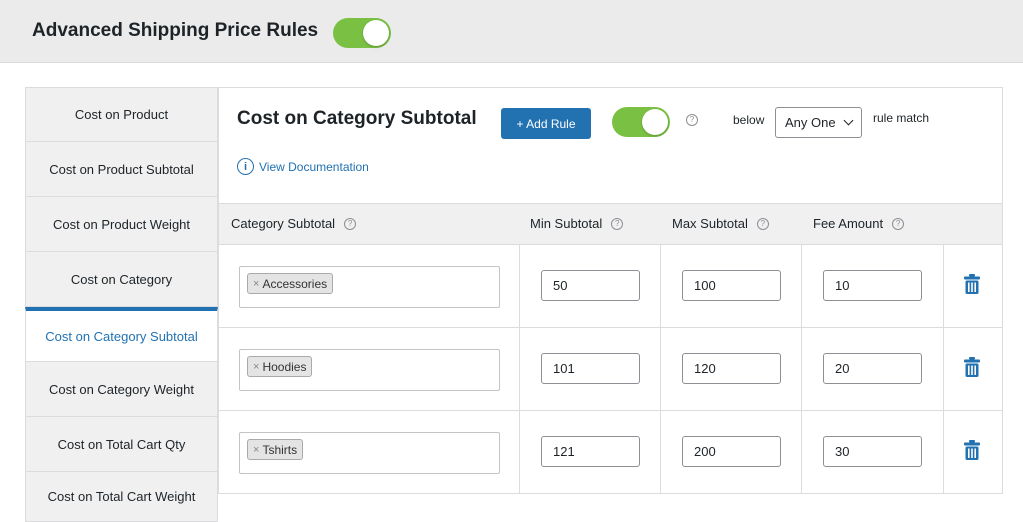 Image resolution: width=1023 pixels, height=522 pixels. I want to click on sidebar-item-cost-on-category: Cost on Category, so click(121, 279).